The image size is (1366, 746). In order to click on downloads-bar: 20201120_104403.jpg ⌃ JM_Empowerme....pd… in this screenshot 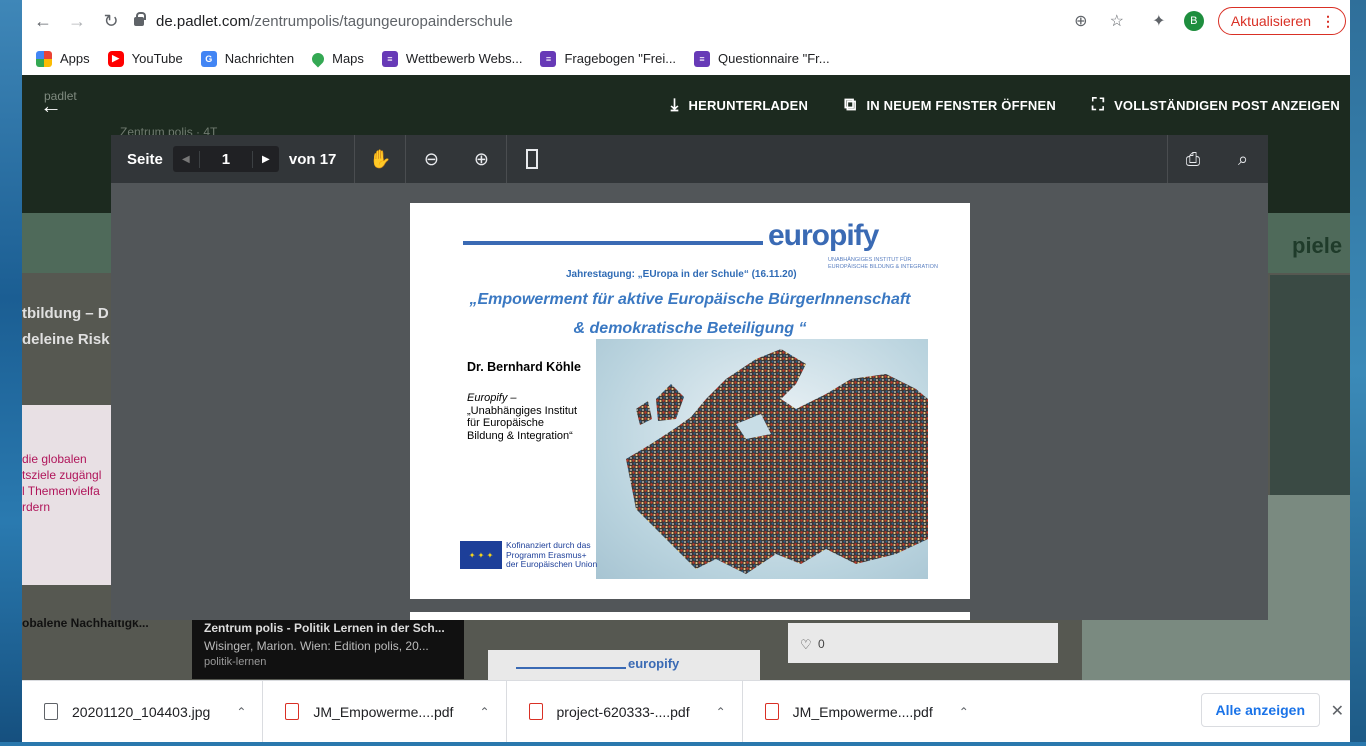, I will do `click(686, 711)`.